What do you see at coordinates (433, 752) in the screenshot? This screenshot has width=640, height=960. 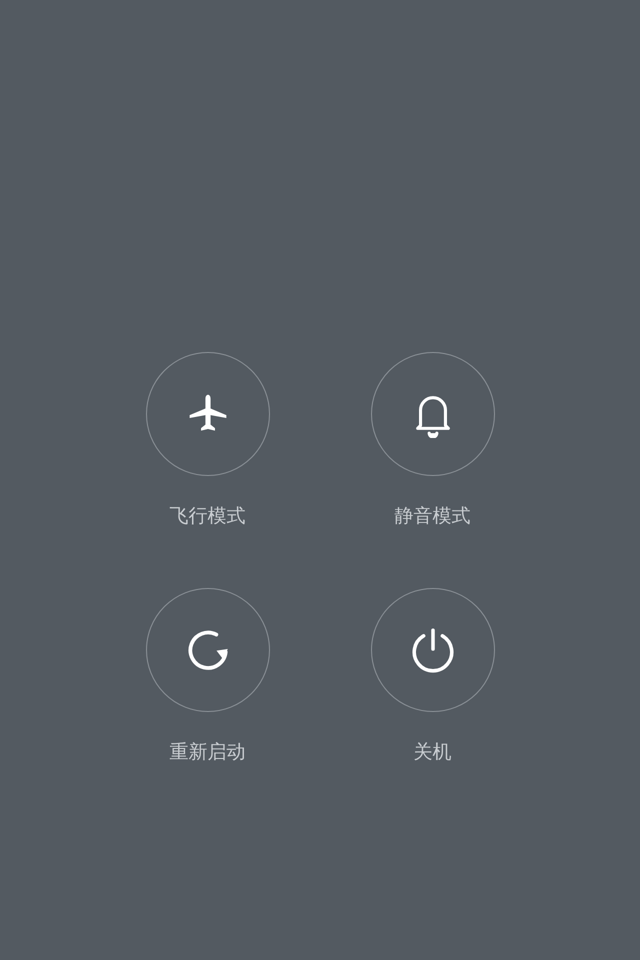 I see `action-label: 关机` at bounding box center [433, 752].